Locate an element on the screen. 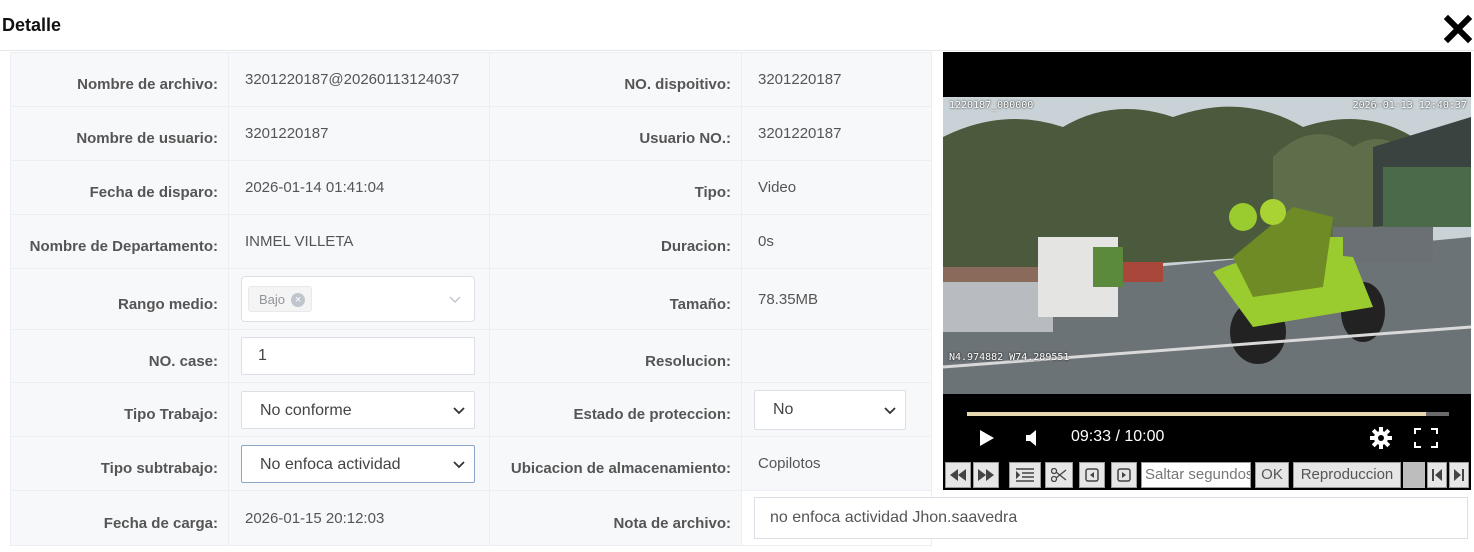  osd-device-id: 1220187_000000 is located at coordinates (991, 105).